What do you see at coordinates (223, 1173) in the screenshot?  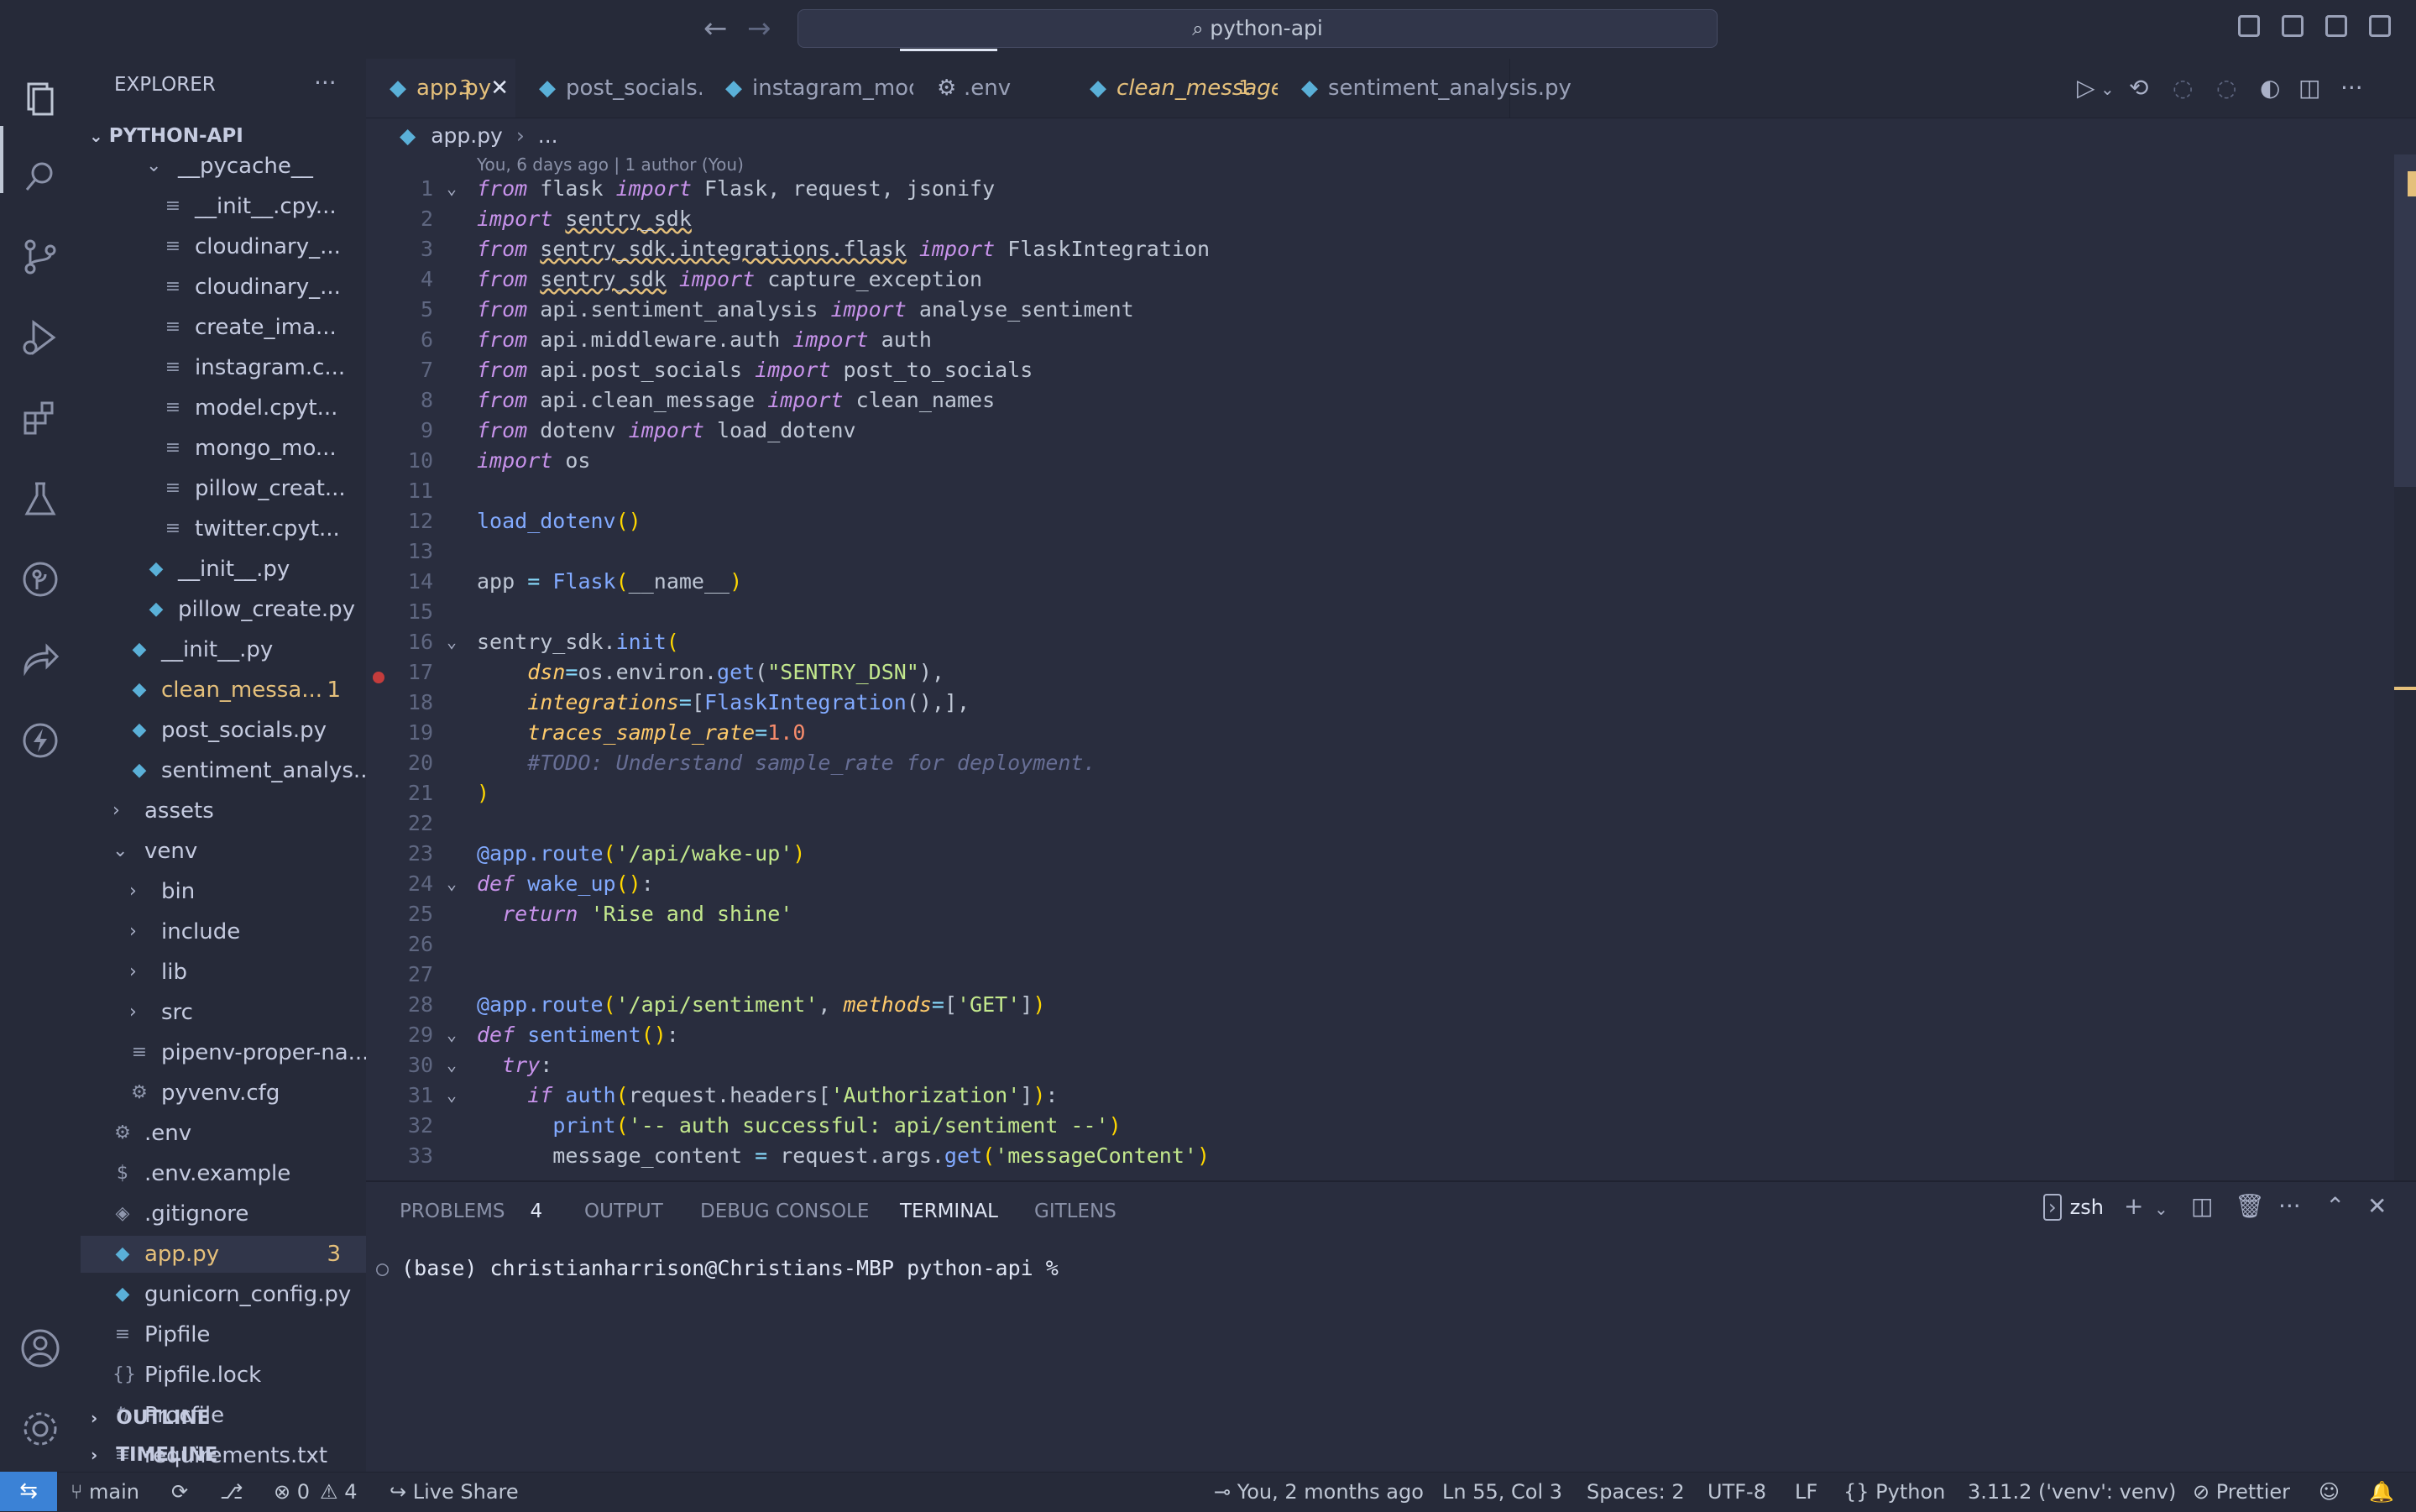 I see `tree-file: $ .env.example` at bounding box center [223, 1173].